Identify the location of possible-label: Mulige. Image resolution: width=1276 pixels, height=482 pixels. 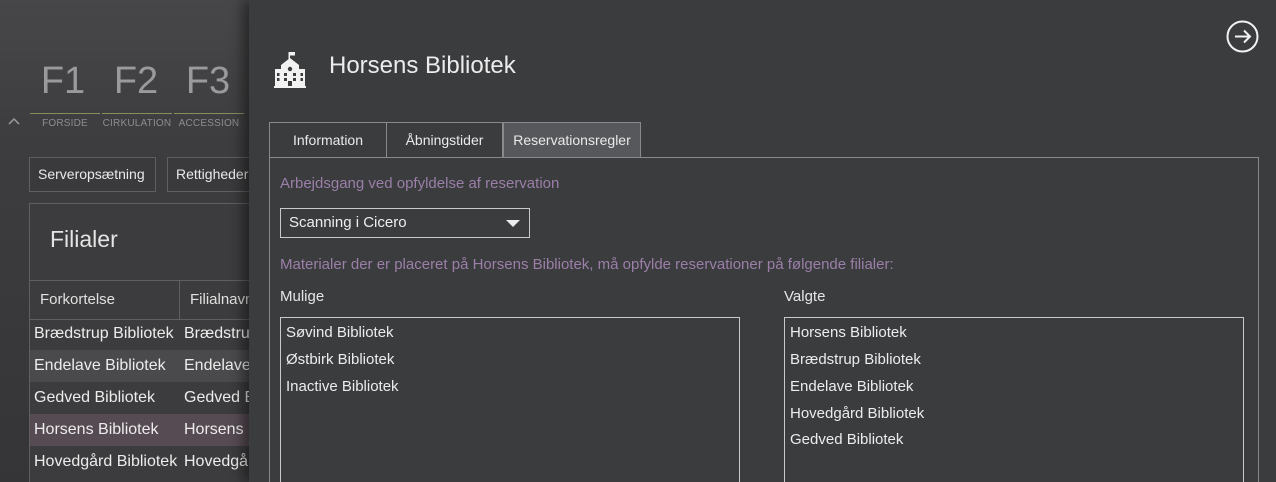
(302, 296).